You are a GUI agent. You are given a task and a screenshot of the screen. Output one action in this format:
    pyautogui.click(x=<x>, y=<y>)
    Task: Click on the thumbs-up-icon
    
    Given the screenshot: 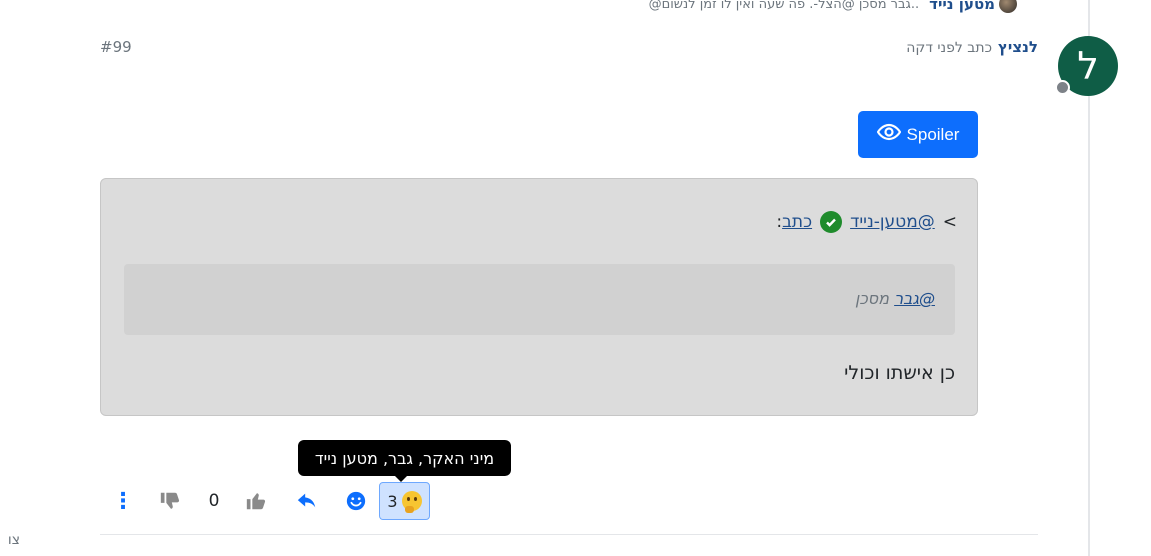 What is the action you would take?
    pyautogui.click(x=256, y=501)
    